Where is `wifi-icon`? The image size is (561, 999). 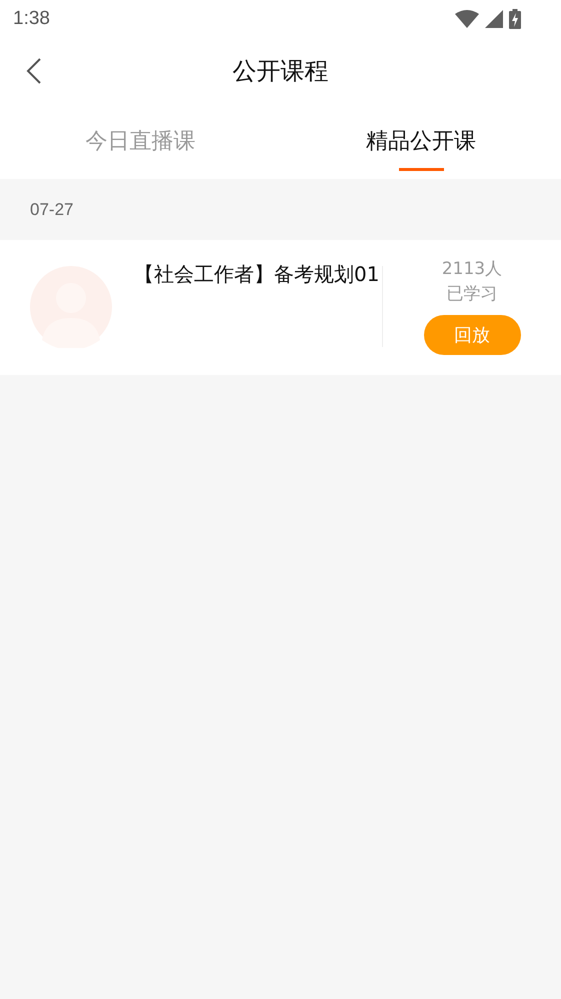
wifi-icon is located at coordinates (467, 19).